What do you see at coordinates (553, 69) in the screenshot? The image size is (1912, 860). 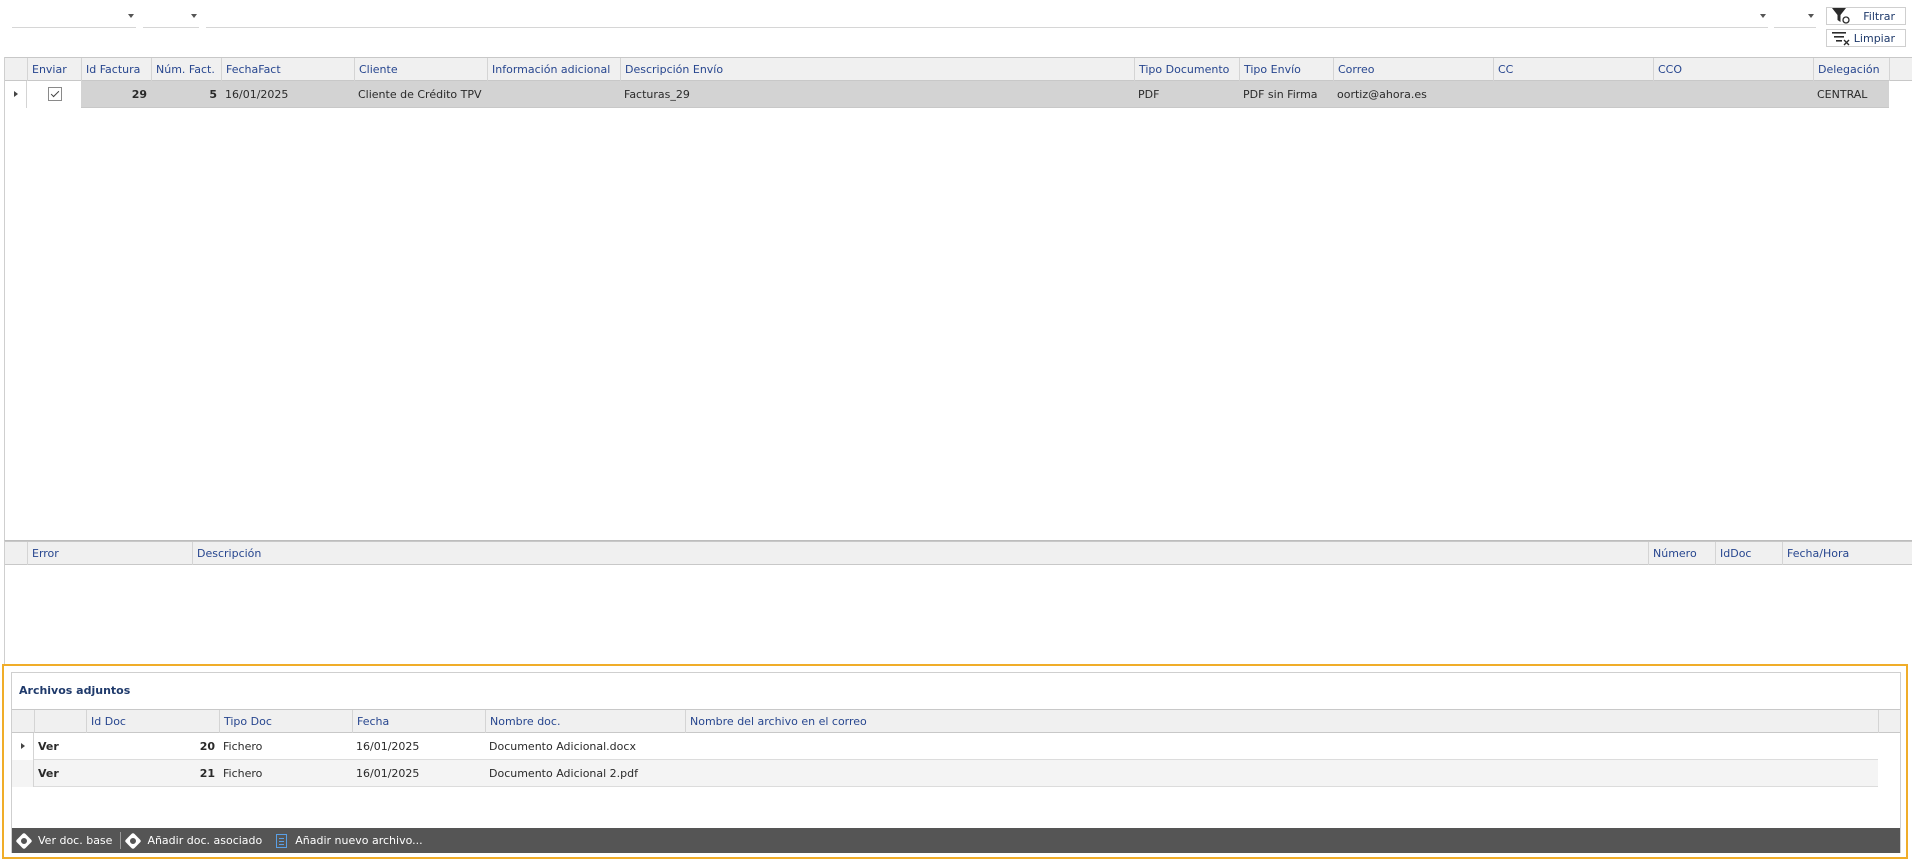 I see `col-informacion-adicional: Información adicional` at bounding box center [553, 69].